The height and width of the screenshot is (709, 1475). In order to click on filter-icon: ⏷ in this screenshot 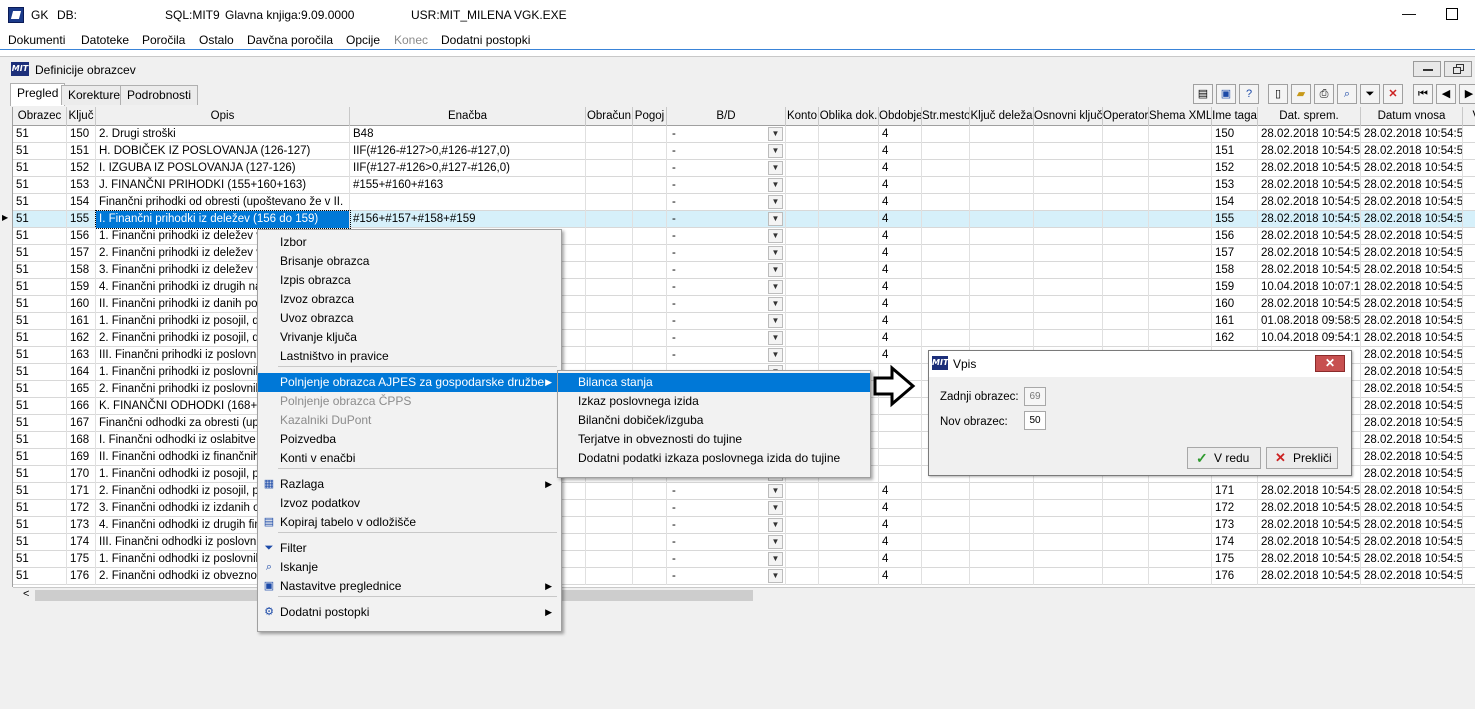, I will do `click(1370, 94)`.